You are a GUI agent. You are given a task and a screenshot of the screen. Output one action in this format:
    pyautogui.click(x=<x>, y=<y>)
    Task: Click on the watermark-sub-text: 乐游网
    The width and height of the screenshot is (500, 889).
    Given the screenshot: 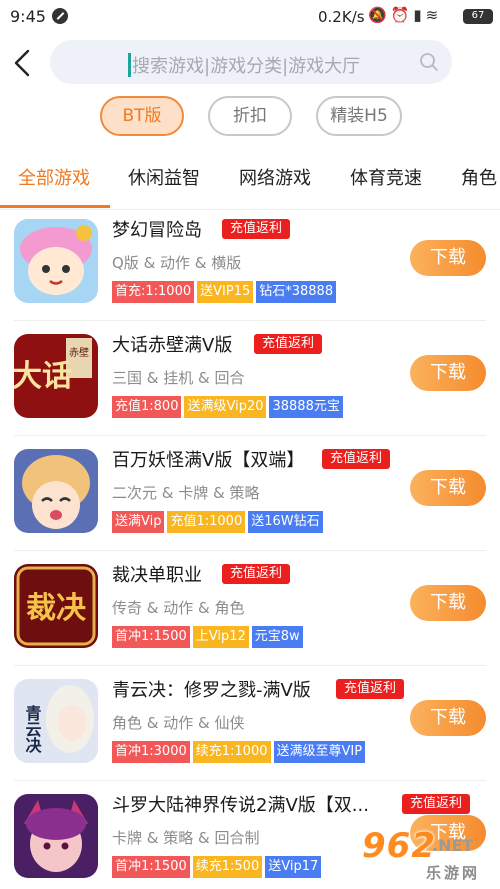 What is the action you would take?
    pyautogui.click(x=453, y=873)
    